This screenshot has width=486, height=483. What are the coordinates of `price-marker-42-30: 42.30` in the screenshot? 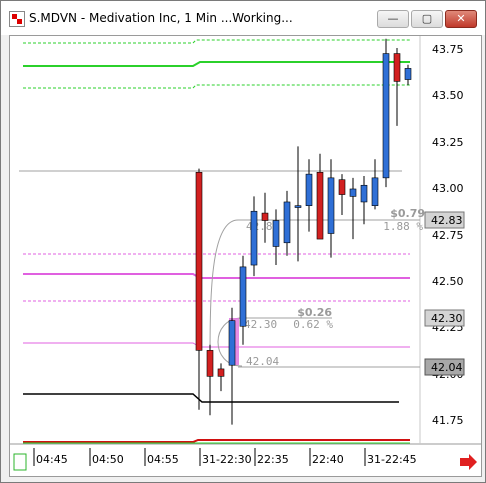 It's located at (444, 318).